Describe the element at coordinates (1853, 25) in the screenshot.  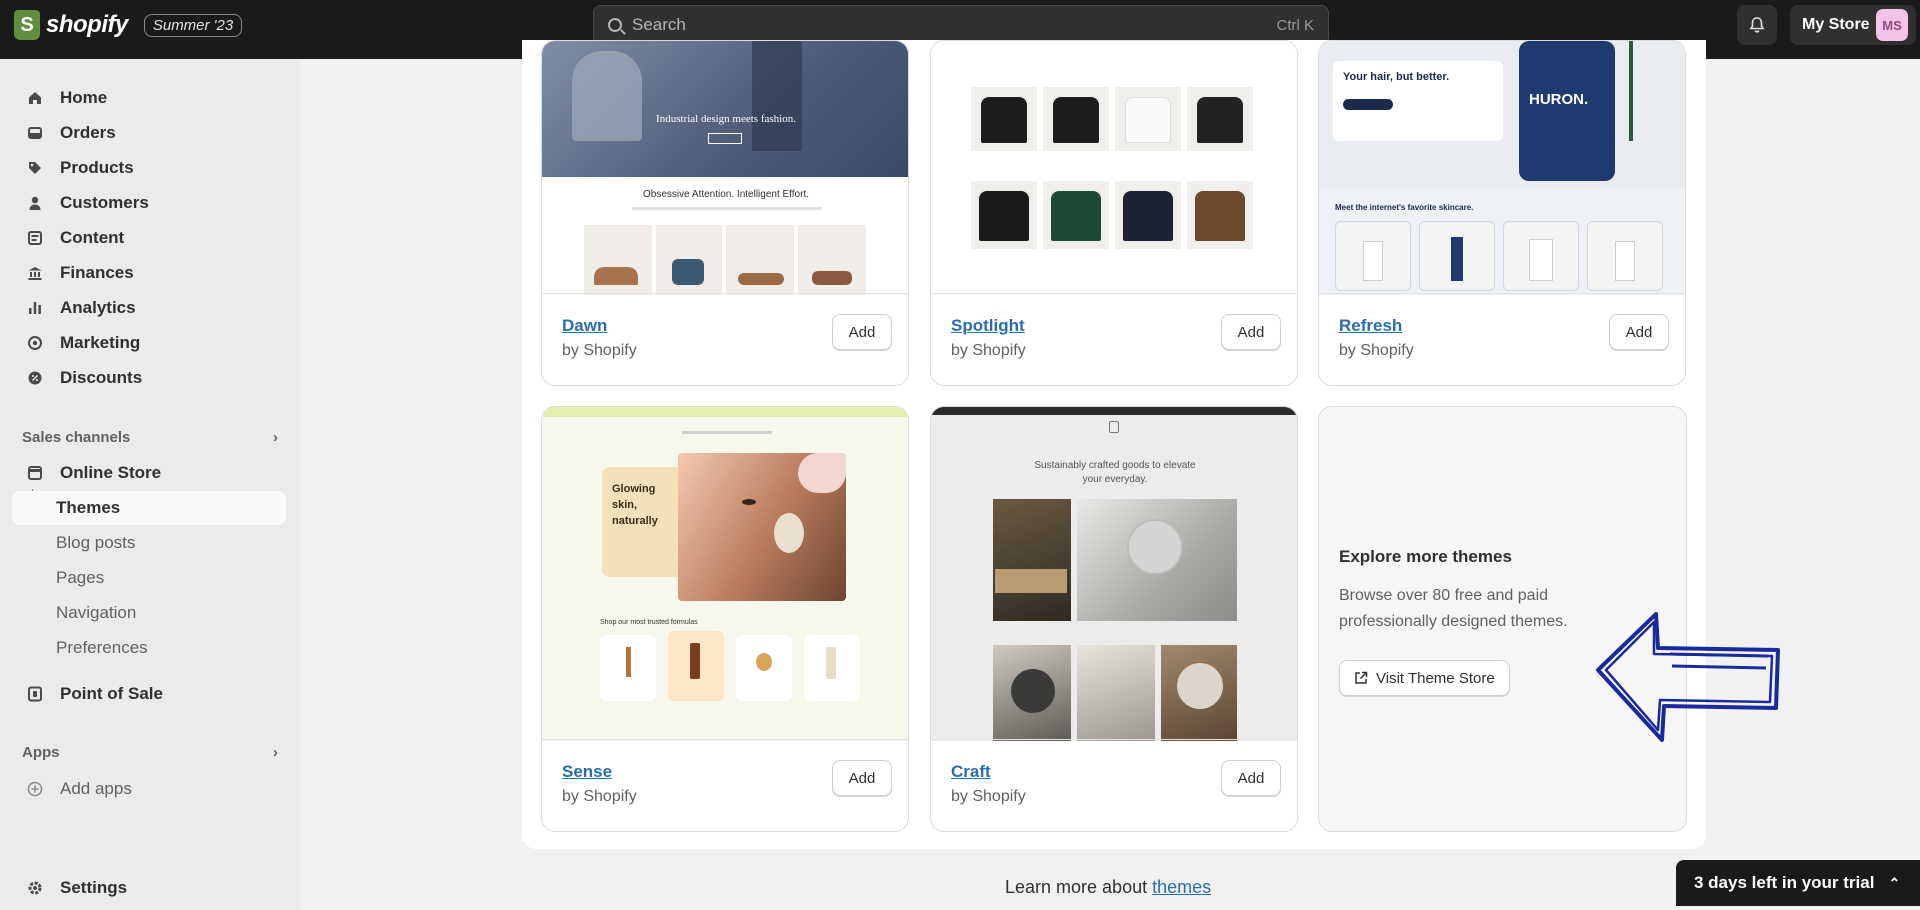
I see `store-menu-button: My Store MS` at that location.